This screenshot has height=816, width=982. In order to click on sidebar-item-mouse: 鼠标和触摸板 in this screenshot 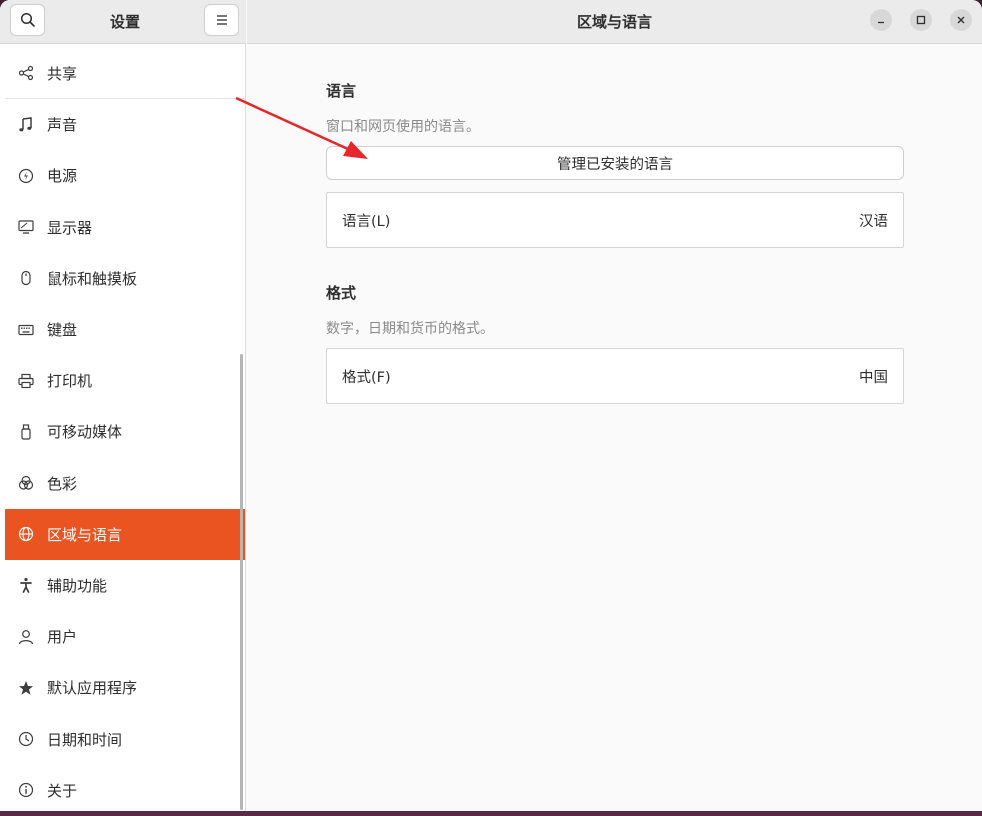, I will do `click(125, 278)`.